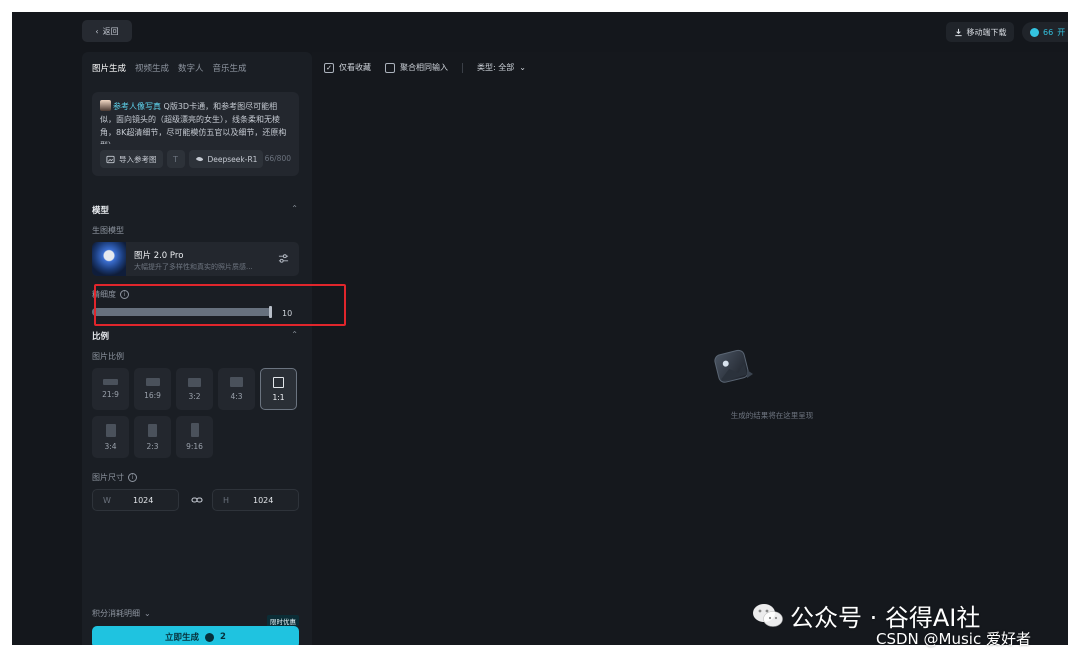 The width and height of the screenshot is (1080, 657). I want to click on generate-cost: 2, so click(223, 637).